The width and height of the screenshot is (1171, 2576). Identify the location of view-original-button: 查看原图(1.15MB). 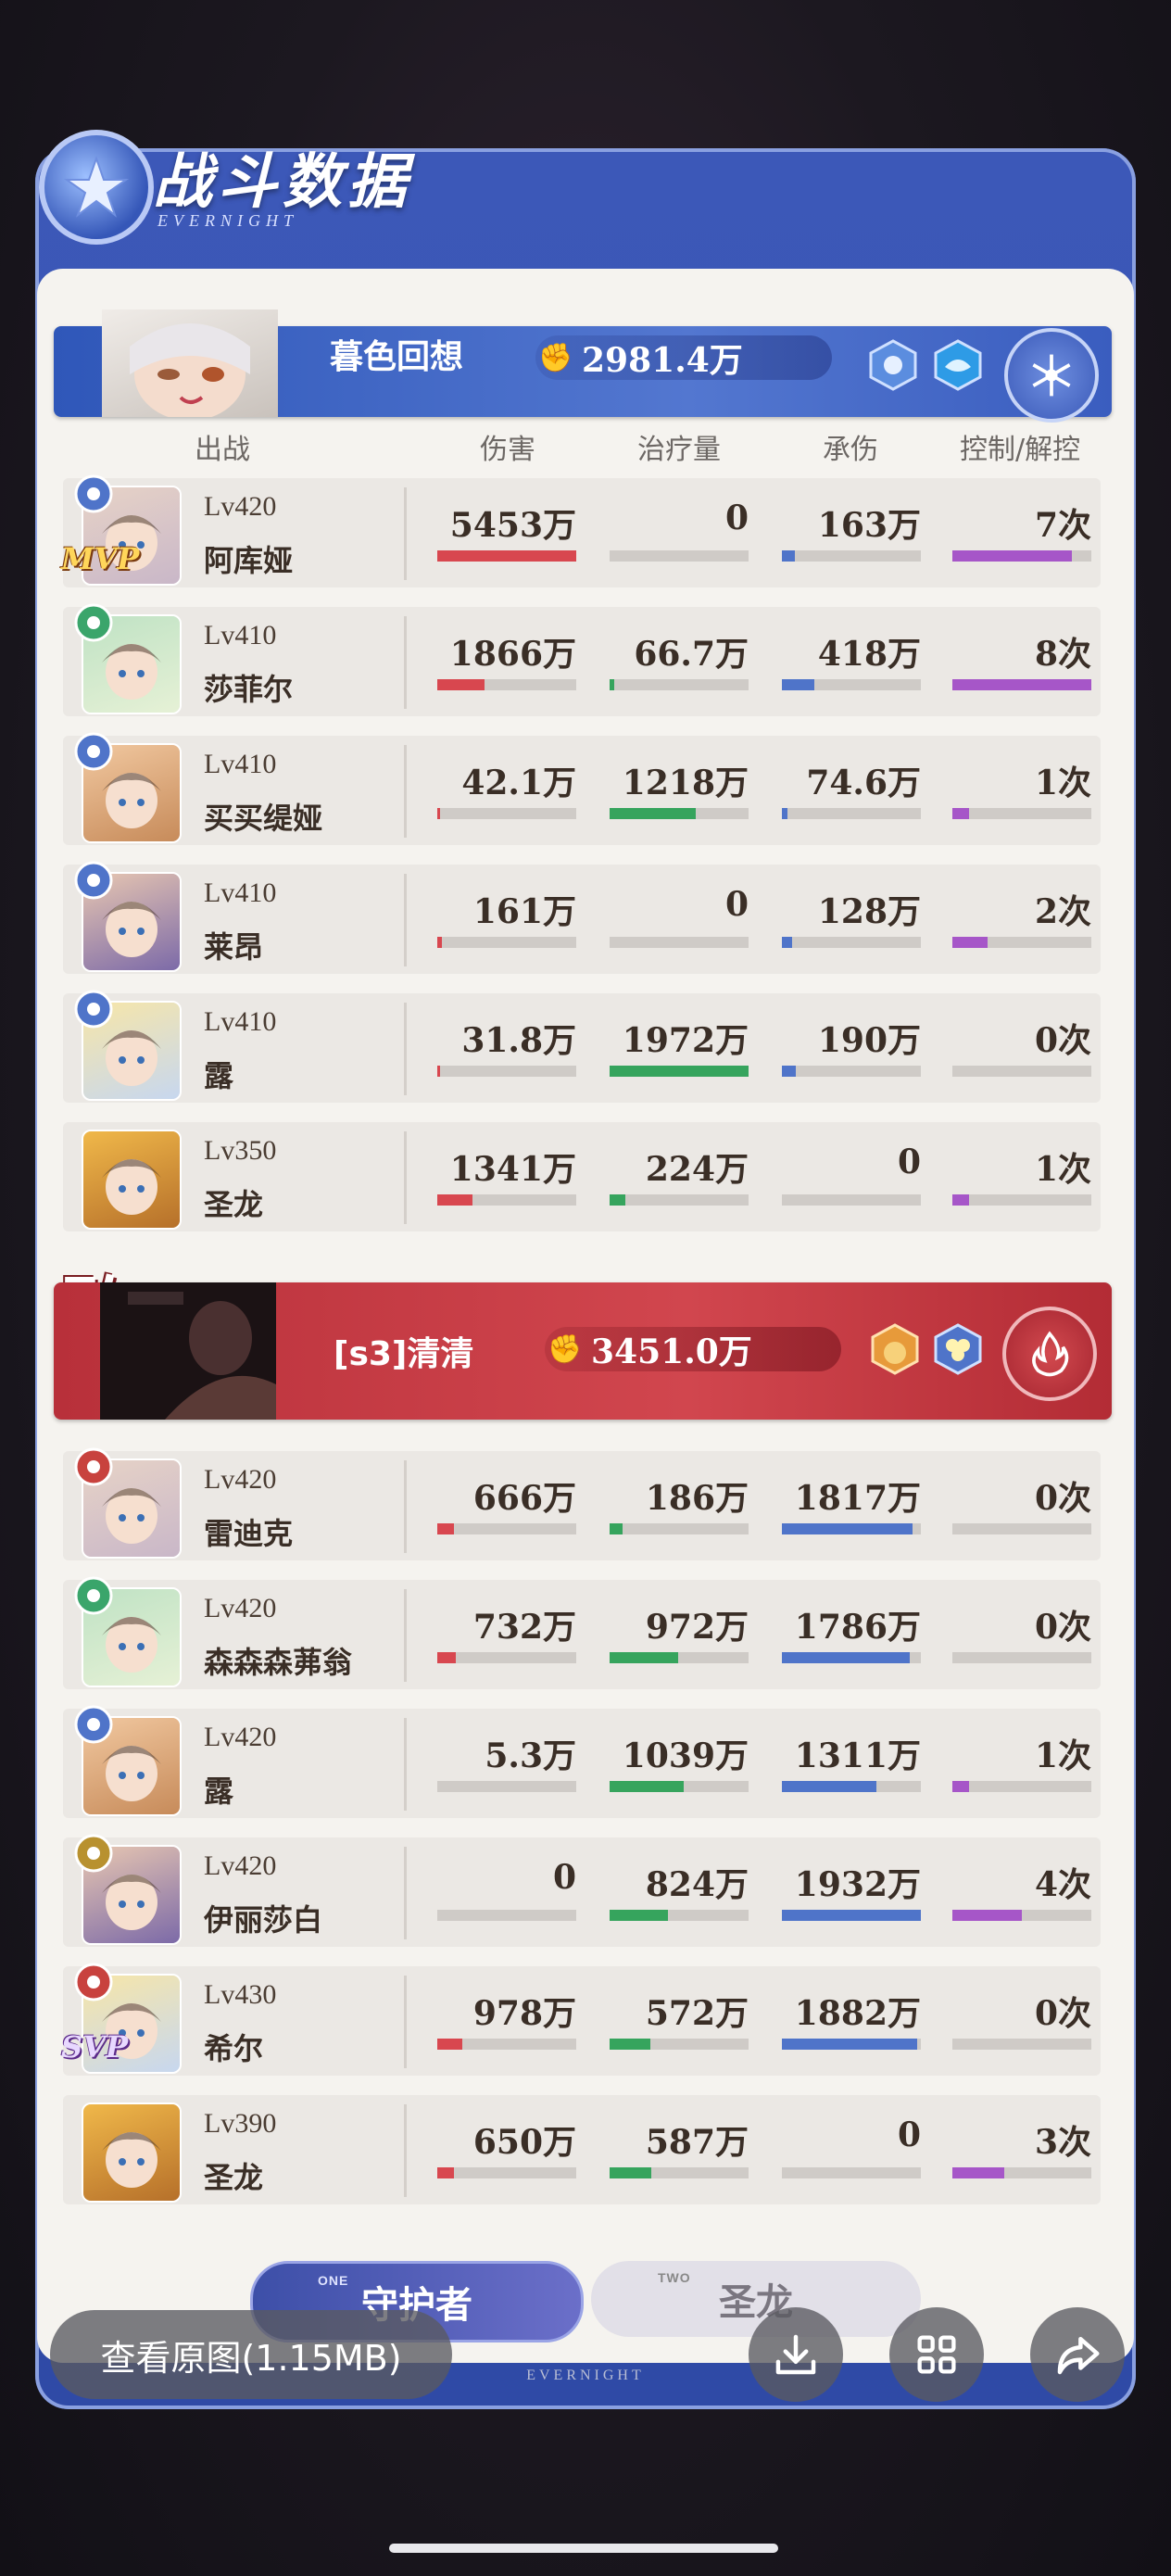
(251, 2354).